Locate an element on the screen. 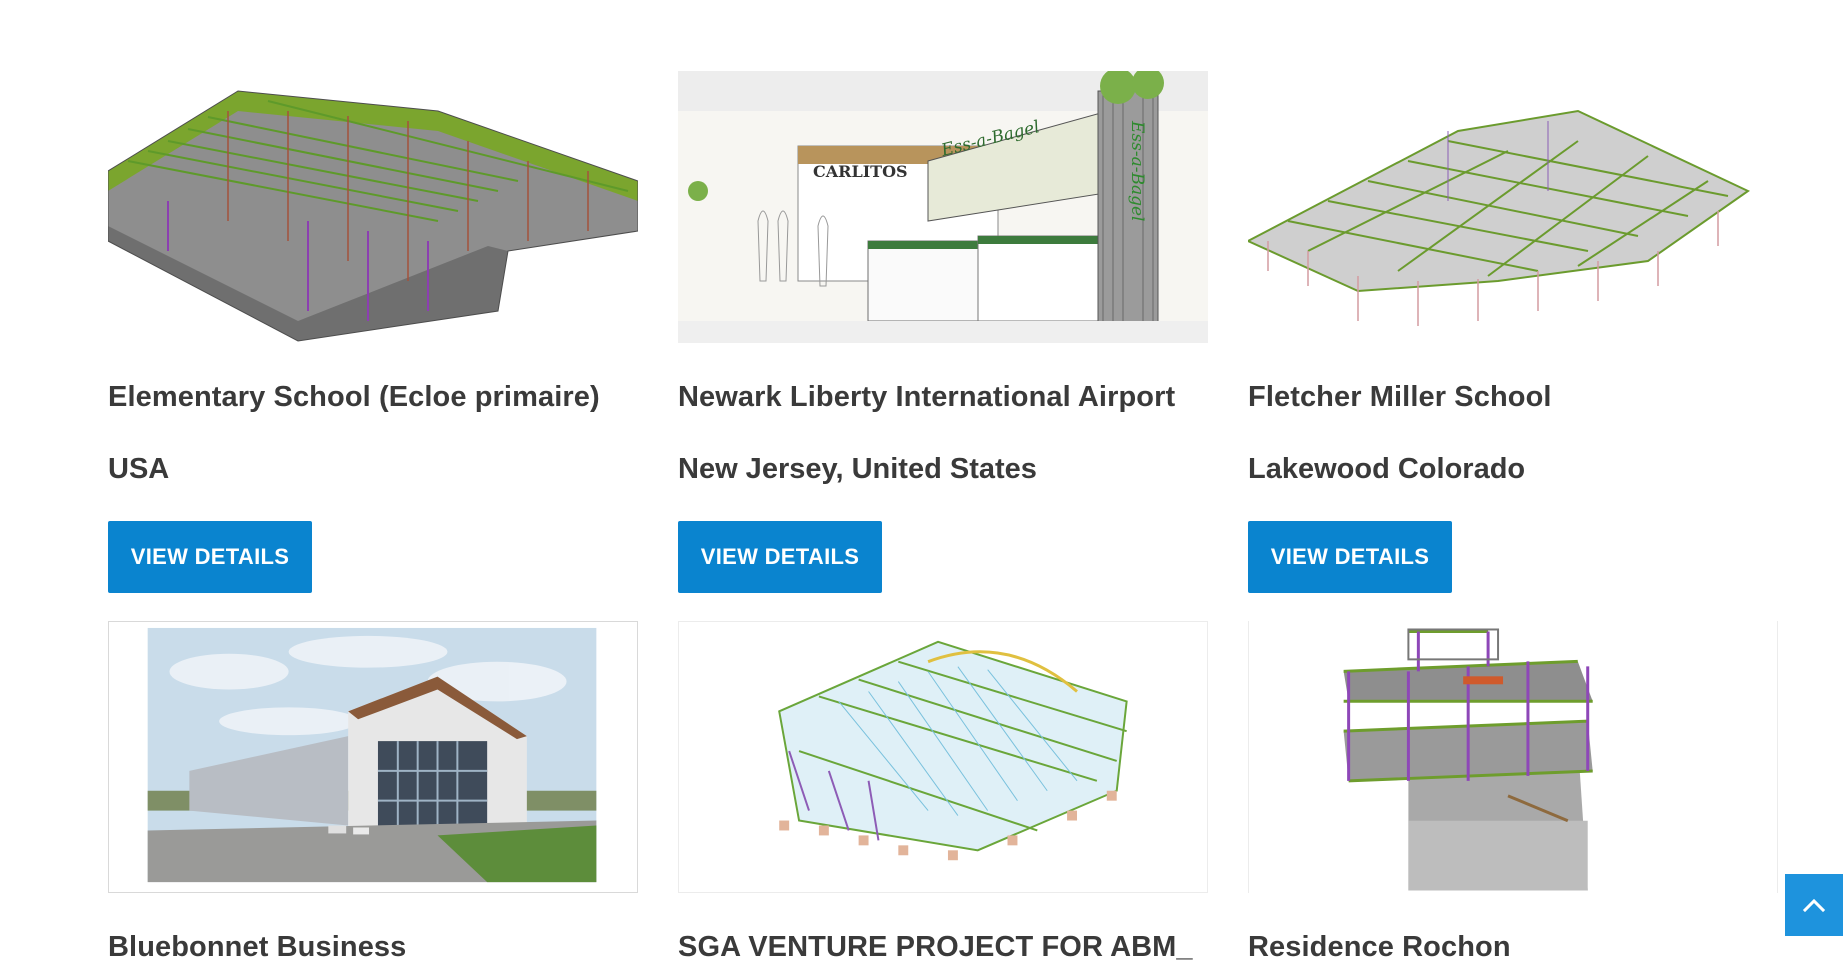 The width and height of the screenshot is (1843, 968). project-card: Residence Rochon is located at coordinates (1513, 793).